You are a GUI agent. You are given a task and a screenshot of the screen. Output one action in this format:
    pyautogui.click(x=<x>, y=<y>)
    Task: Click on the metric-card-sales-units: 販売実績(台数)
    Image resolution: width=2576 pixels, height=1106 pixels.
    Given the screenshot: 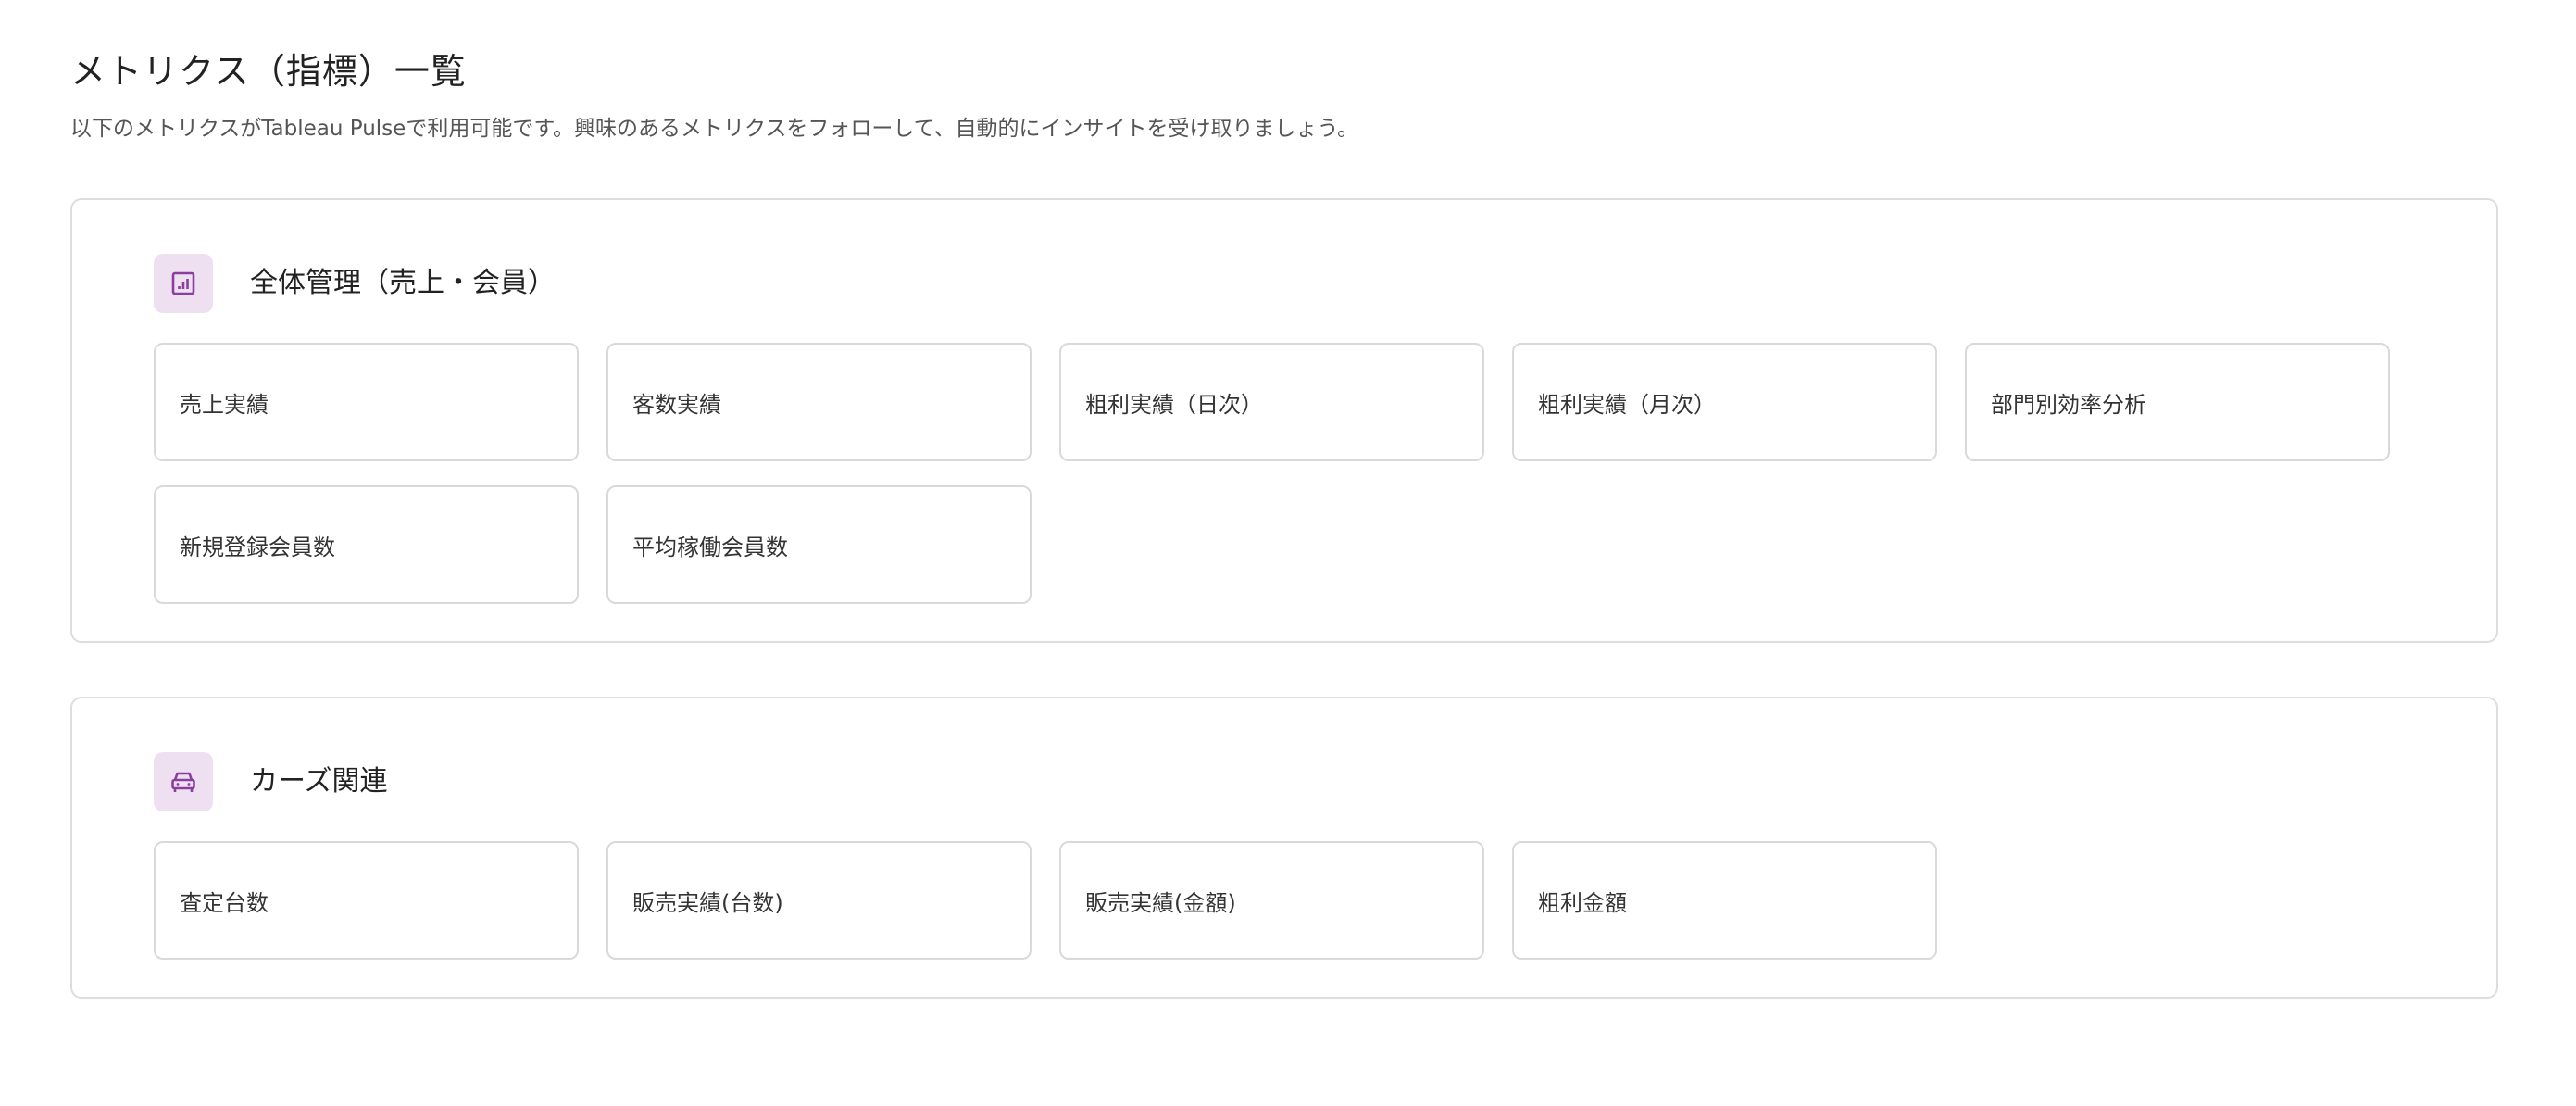 What is the action you would take?
    pyautogui.click(x=819, y=901)
    